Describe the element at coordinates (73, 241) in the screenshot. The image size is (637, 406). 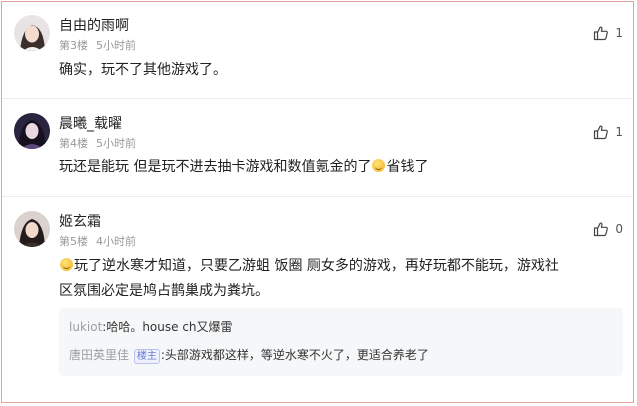
I see `floor-number: 第5楼` at that location.